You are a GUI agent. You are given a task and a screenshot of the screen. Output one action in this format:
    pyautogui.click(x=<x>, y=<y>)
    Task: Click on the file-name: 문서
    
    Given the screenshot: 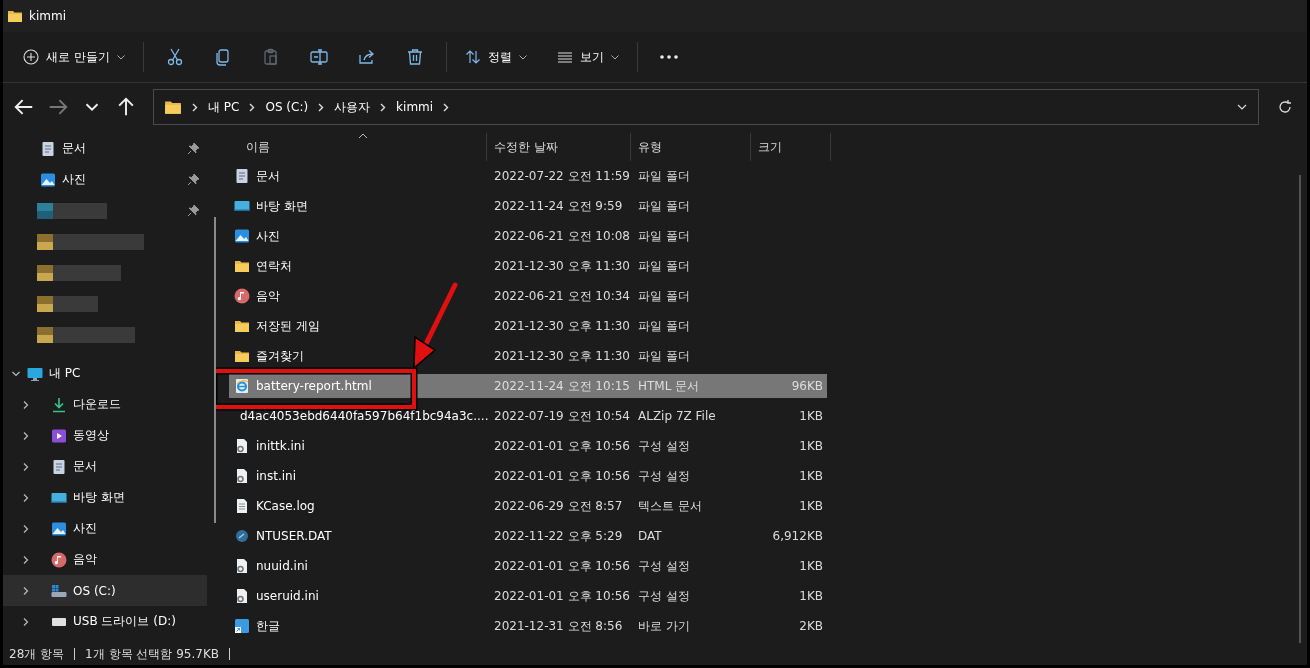 What is the action you would take?
    pyautogui.click(x=268, y=176)
    